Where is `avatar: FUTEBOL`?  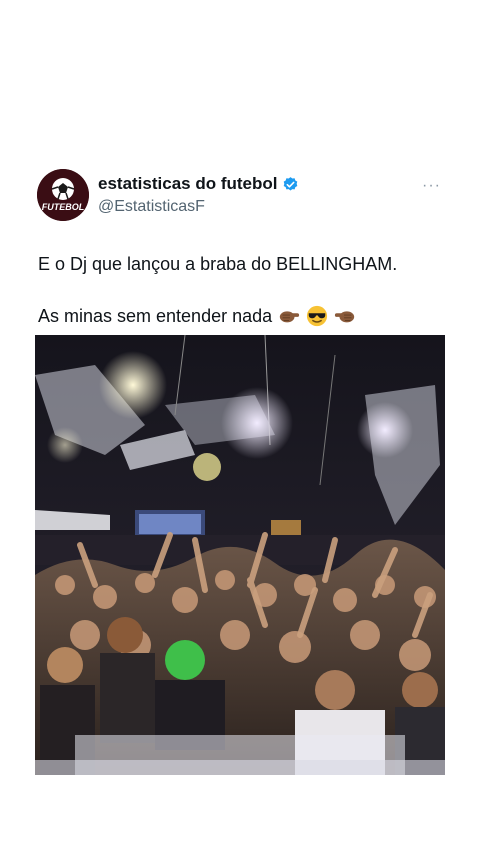 avatar: FUTEBOL is located at coordinates (63, 195).